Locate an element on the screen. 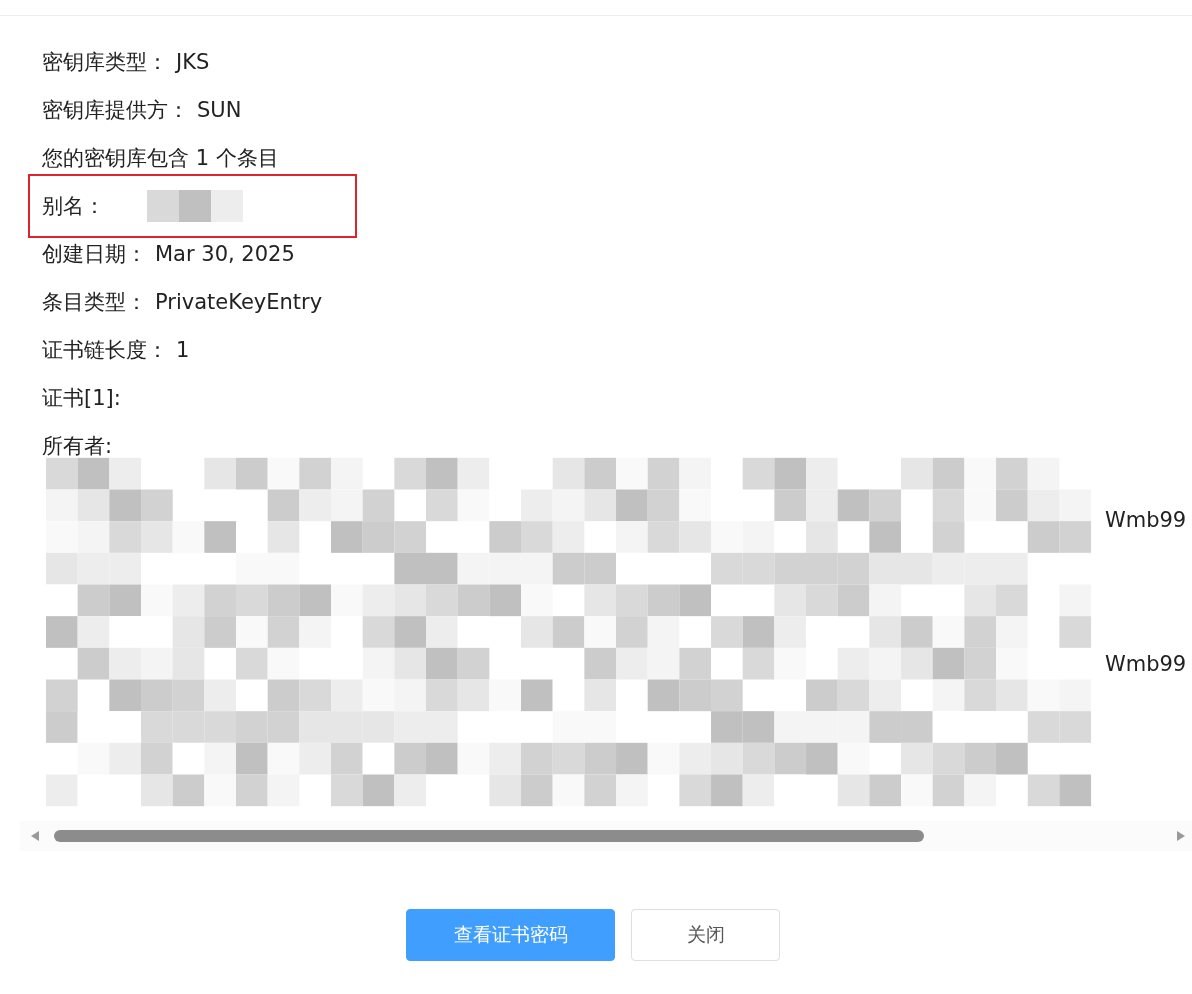  scroll-right-icon is located at coordinates (1181, 836).